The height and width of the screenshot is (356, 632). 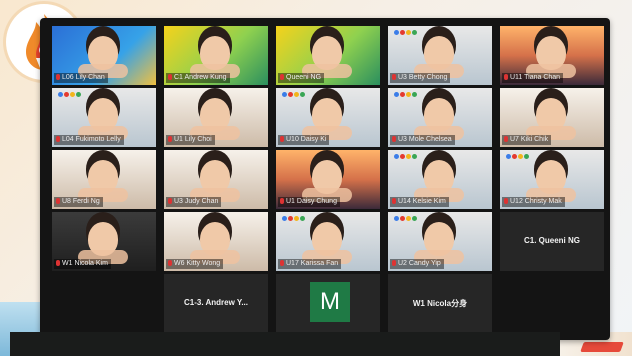 What do you see at coordinates (420, 78) in the screenshot?
I see `participant-name: U3 Betty Chong` at bounding box center [420, 78].